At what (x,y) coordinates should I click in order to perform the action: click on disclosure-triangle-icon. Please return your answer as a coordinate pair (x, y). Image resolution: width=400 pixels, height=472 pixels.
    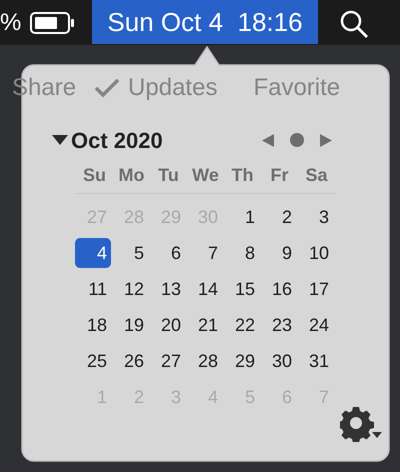
    Looking at the image, I should click on (60, 140).